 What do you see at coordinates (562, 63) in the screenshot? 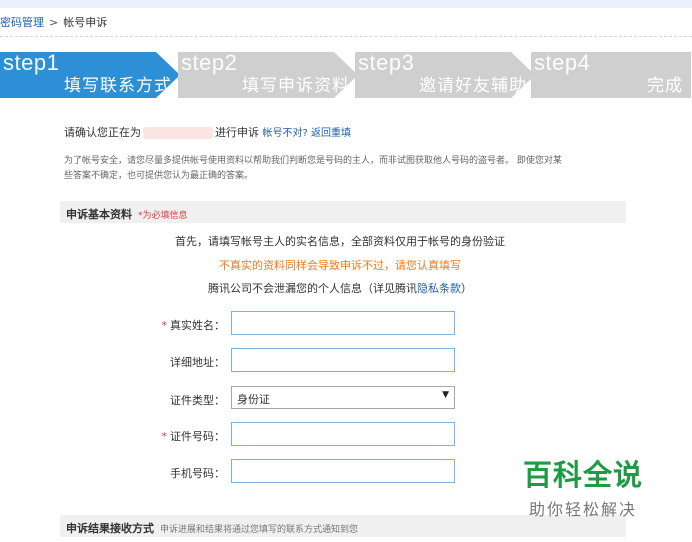
I see `step-4-number: step4` at bounding box center [562, 63].